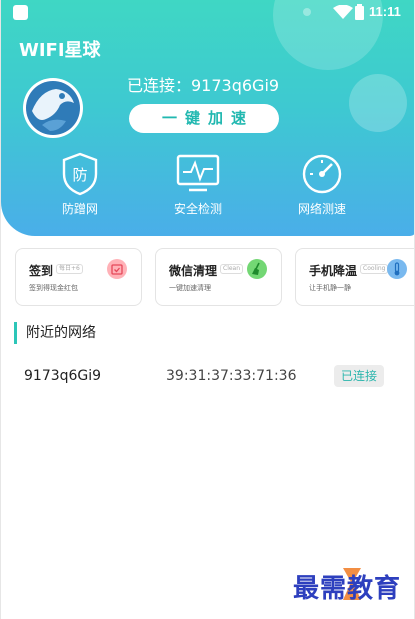  I want to click on calendar-icon, so click(117, 269).